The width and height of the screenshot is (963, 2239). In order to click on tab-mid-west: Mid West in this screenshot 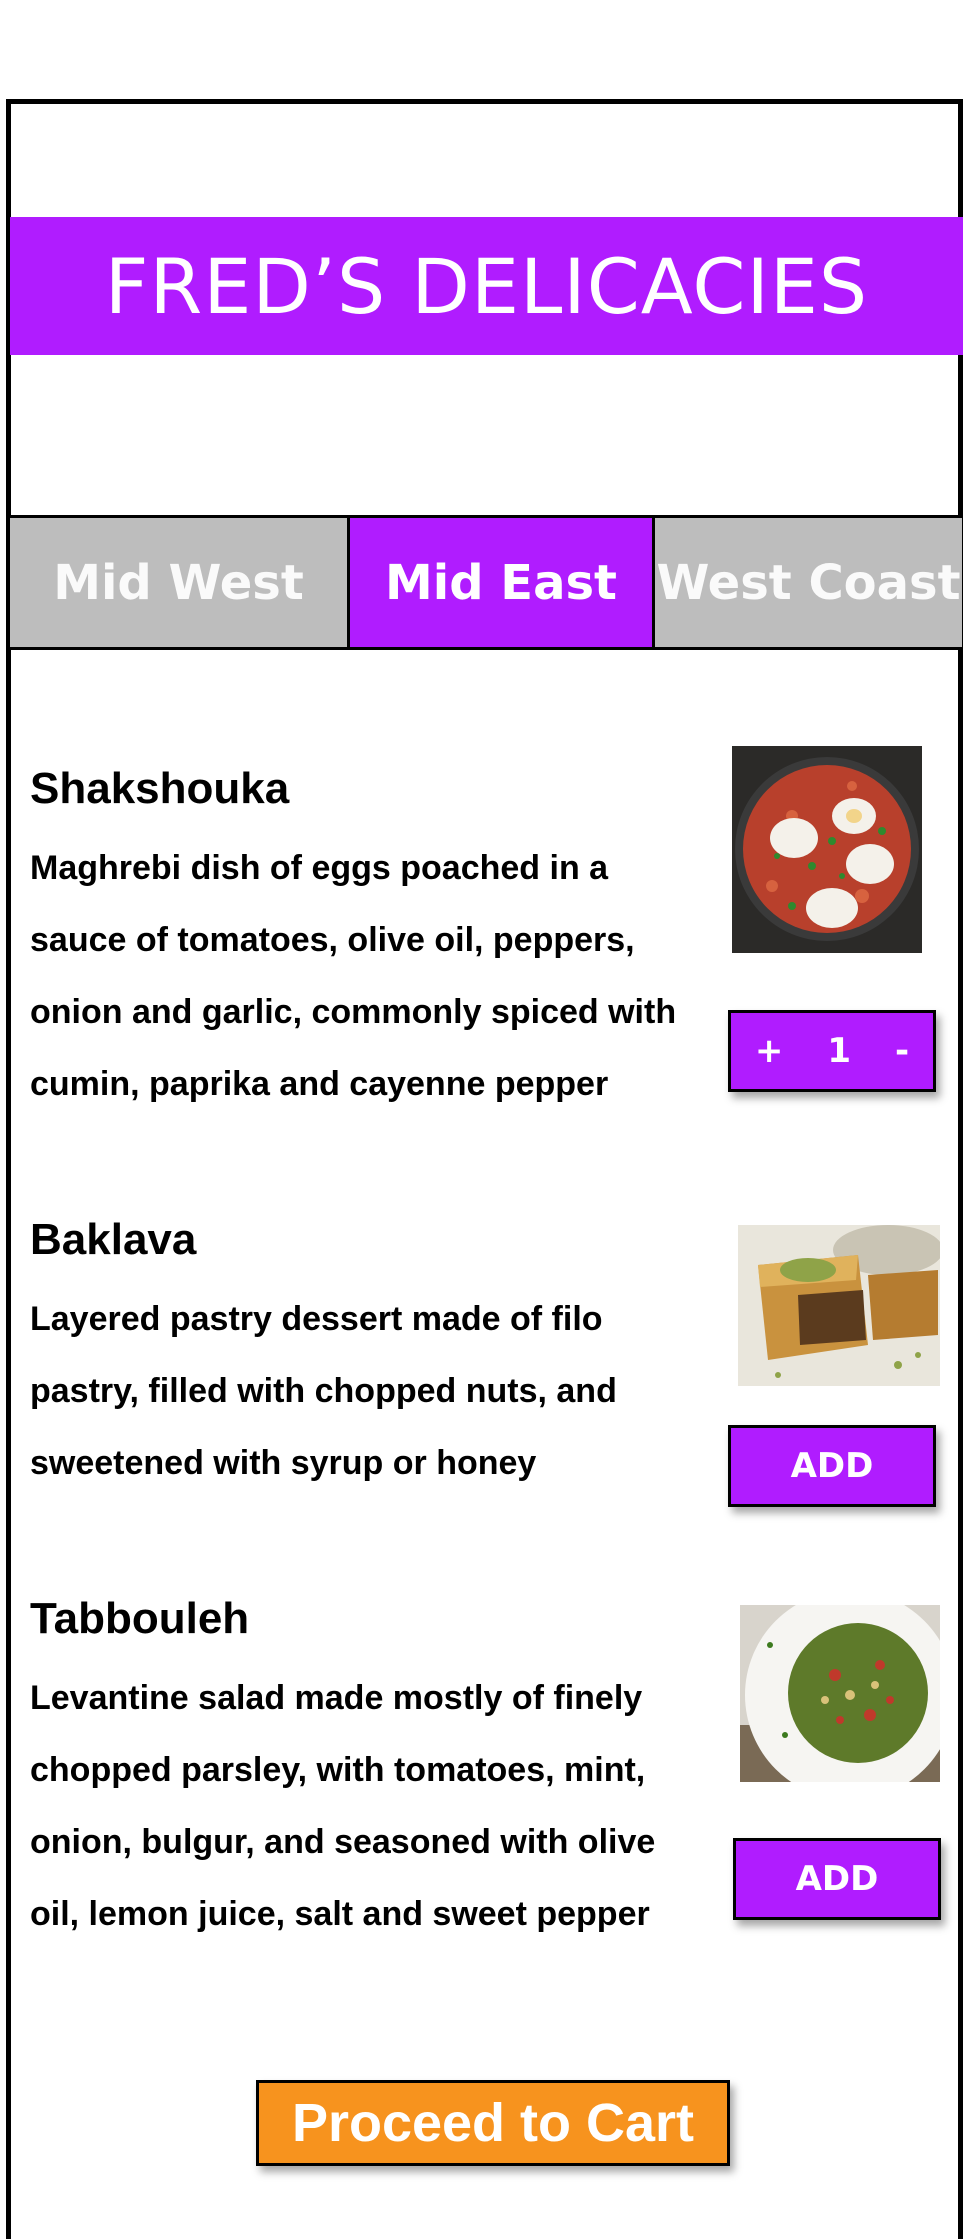, I will do `click(180, 582)`.